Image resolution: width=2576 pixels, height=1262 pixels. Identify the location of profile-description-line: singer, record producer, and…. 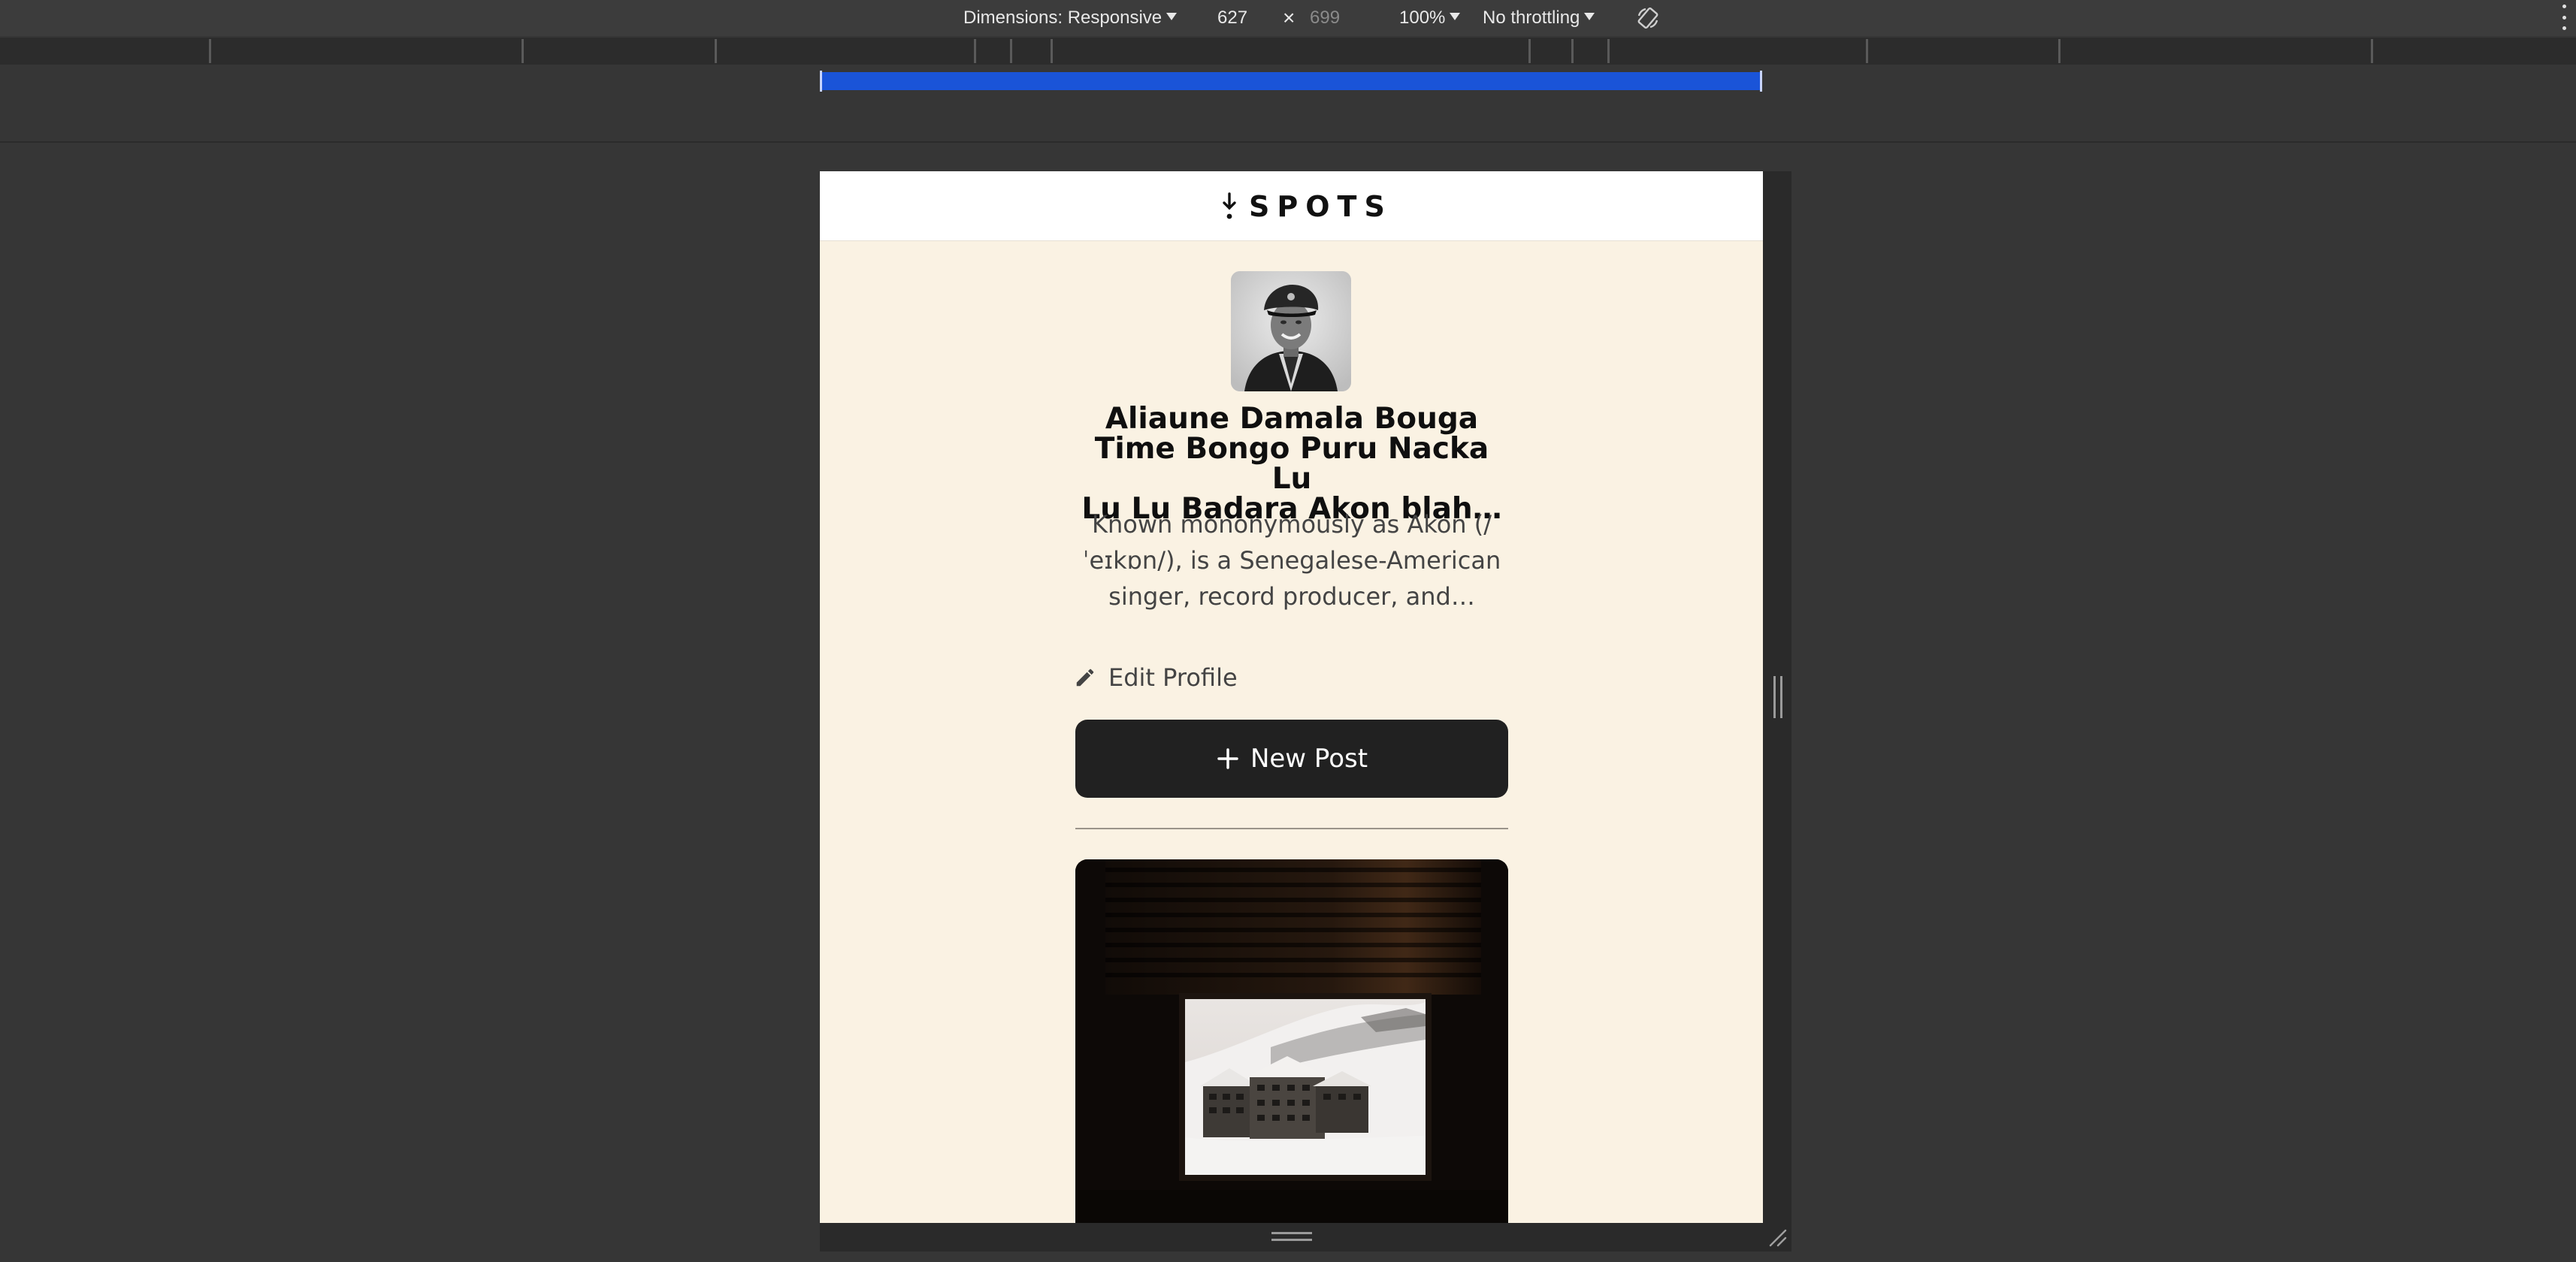
(1292, 596).